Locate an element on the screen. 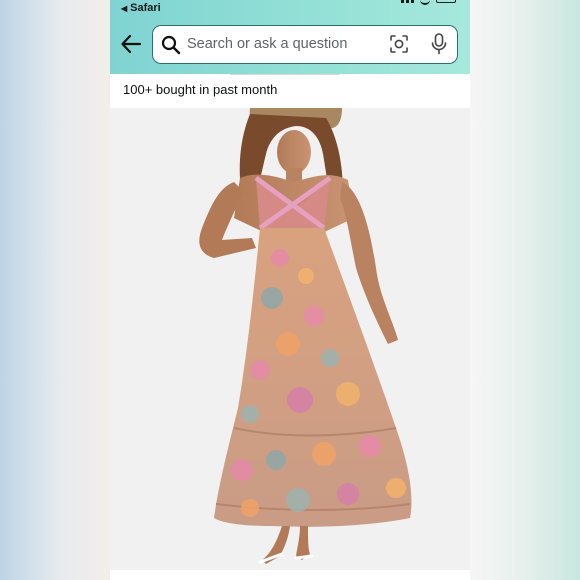  back-triangle-icon: ◀ is located at coordinates (124, 8).